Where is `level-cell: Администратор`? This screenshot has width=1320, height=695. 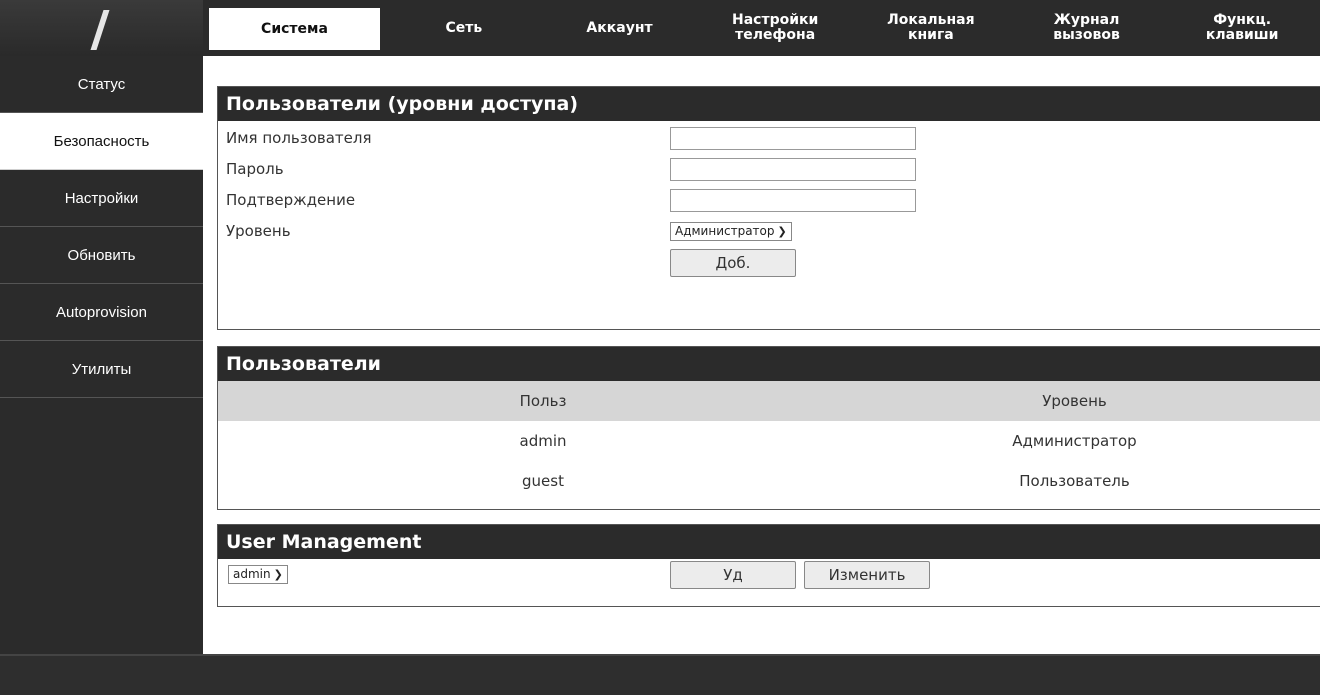
level-cell: Администратор is located at coordinates (1074, 441).